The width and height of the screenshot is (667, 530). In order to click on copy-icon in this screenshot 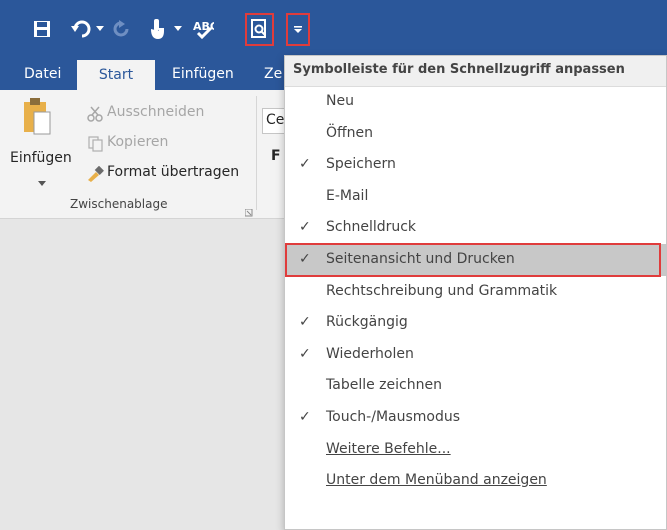, I will do `click(96, 146)`.